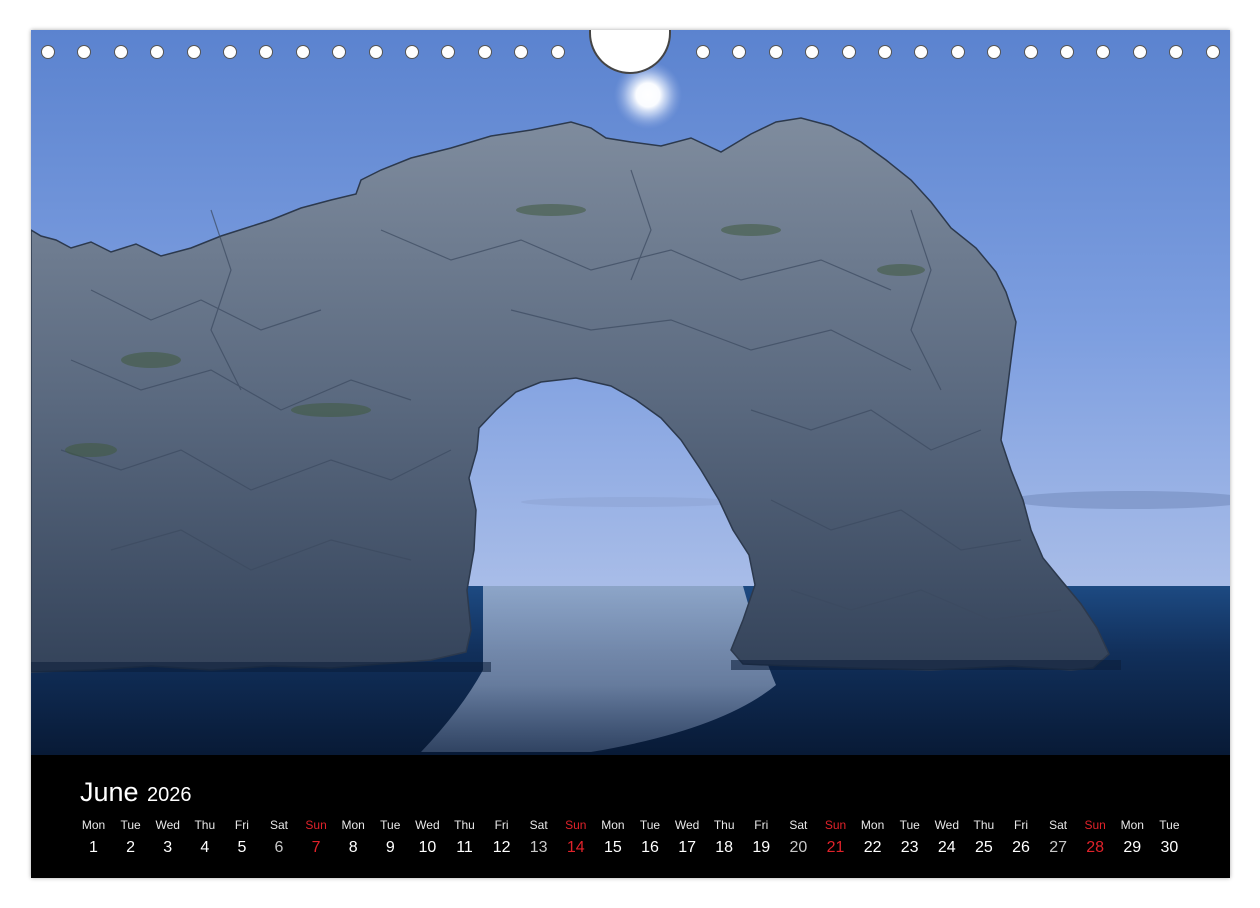 This screenshot has width=1260, height=908. Describe the element at coordinates (909, 838) in the screenshot. I see `day-cell: Tue 23` at that location.